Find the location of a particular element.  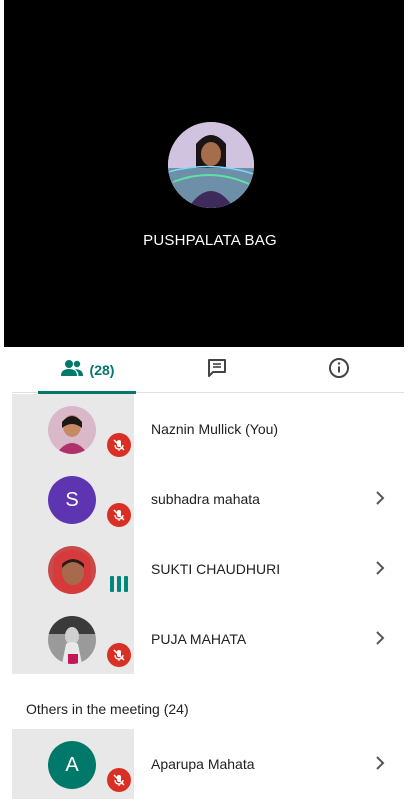

participant-row: Naznin Mullick (You) is located at coordinates (208, 429).